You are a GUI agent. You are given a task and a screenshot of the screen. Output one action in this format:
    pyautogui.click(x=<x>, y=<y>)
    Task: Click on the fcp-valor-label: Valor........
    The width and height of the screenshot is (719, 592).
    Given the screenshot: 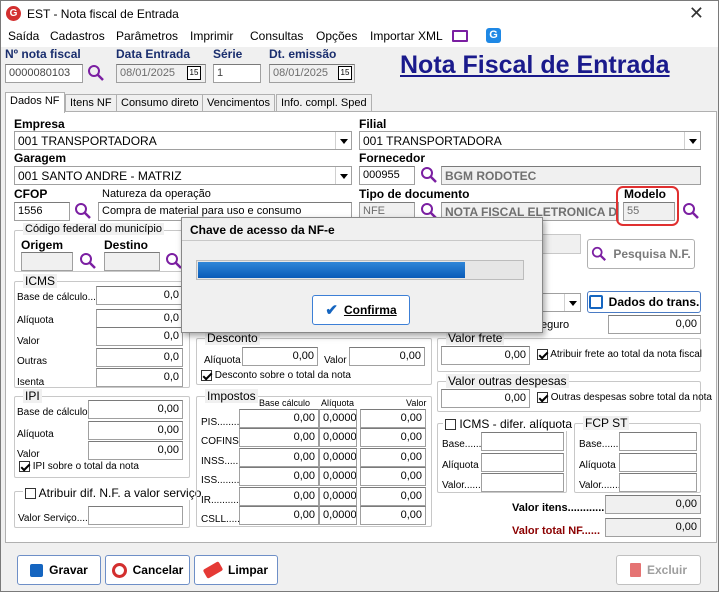 What is the action you would take?
    pyautogui.click(x=601, y=485)
    